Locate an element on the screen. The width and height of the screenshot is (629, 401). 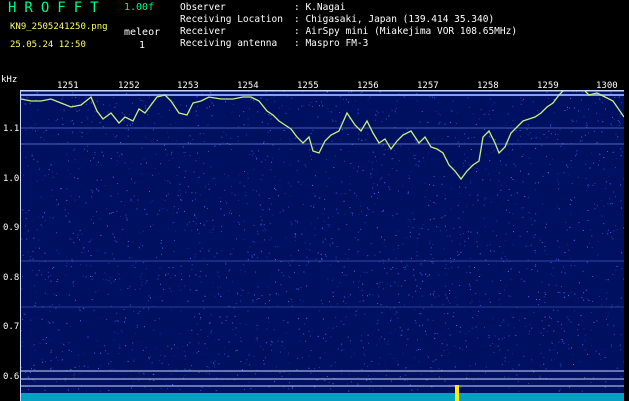
location-label: Receiving Location is located at coordinates (237, 20).